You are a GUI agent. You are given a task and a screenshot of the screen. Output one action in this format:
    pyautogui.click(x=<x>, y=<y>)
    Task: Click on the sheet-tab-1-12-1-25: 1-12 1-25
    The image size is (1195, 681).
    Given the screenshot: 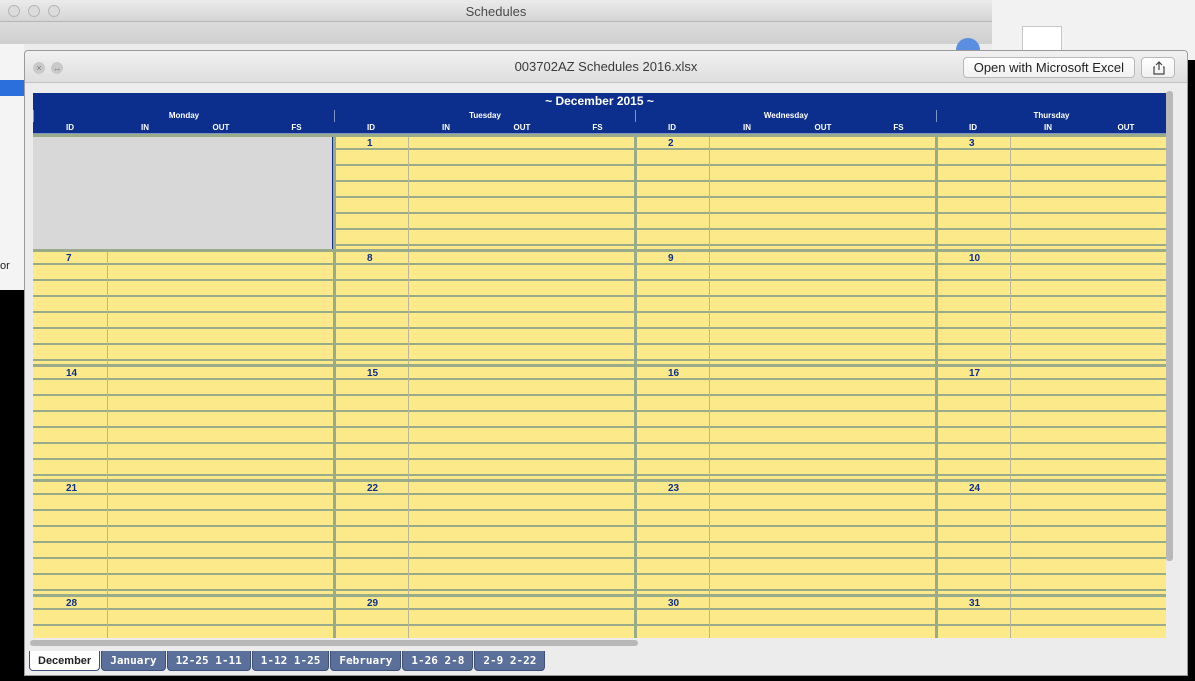 What is the action you would take?
    pyautogui.click(x=290, y=661)
    